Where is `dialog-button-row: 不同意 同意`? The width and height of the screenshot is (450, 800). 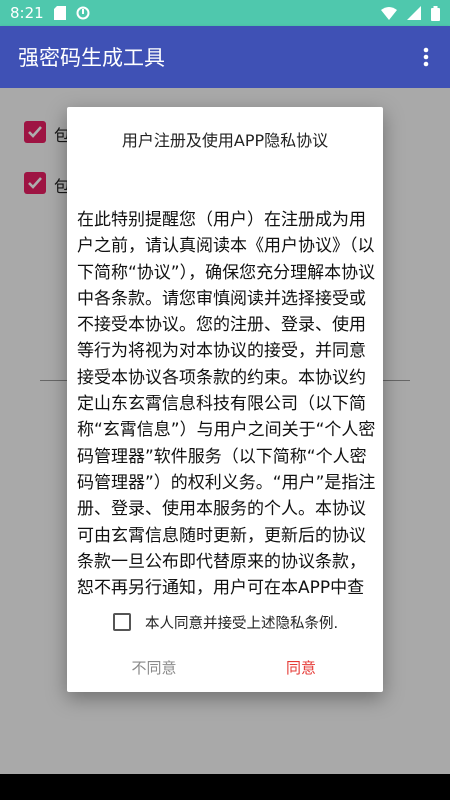 dialog-button-row: 不同意 同意 is located at coordinates (225, 667).